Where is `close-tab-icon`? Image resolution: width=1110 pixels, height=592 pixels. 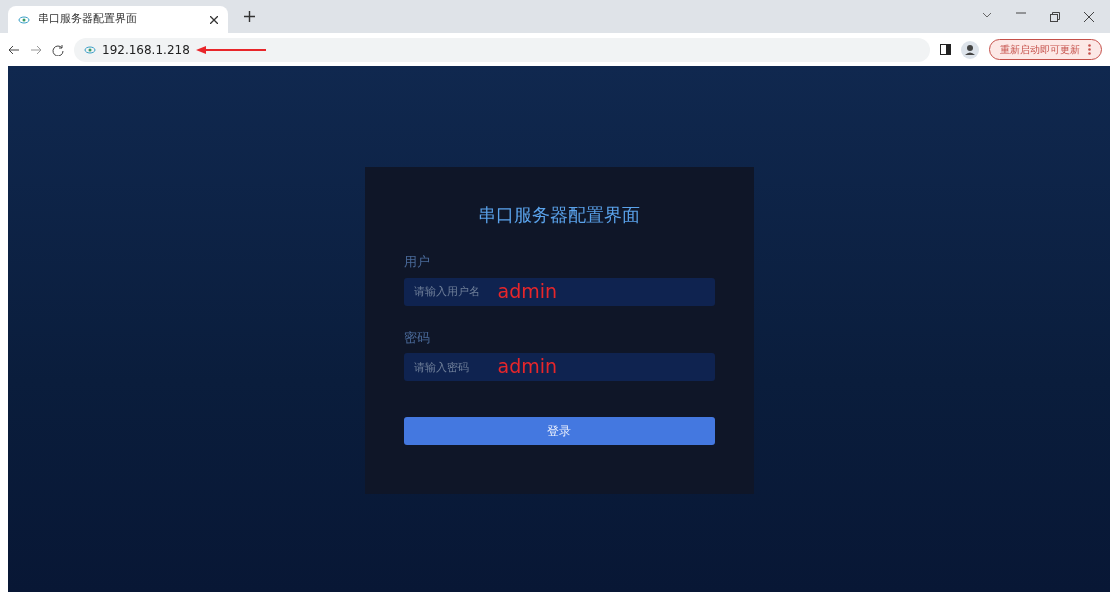
close-tab-icon is located at coordinates (214, 19).